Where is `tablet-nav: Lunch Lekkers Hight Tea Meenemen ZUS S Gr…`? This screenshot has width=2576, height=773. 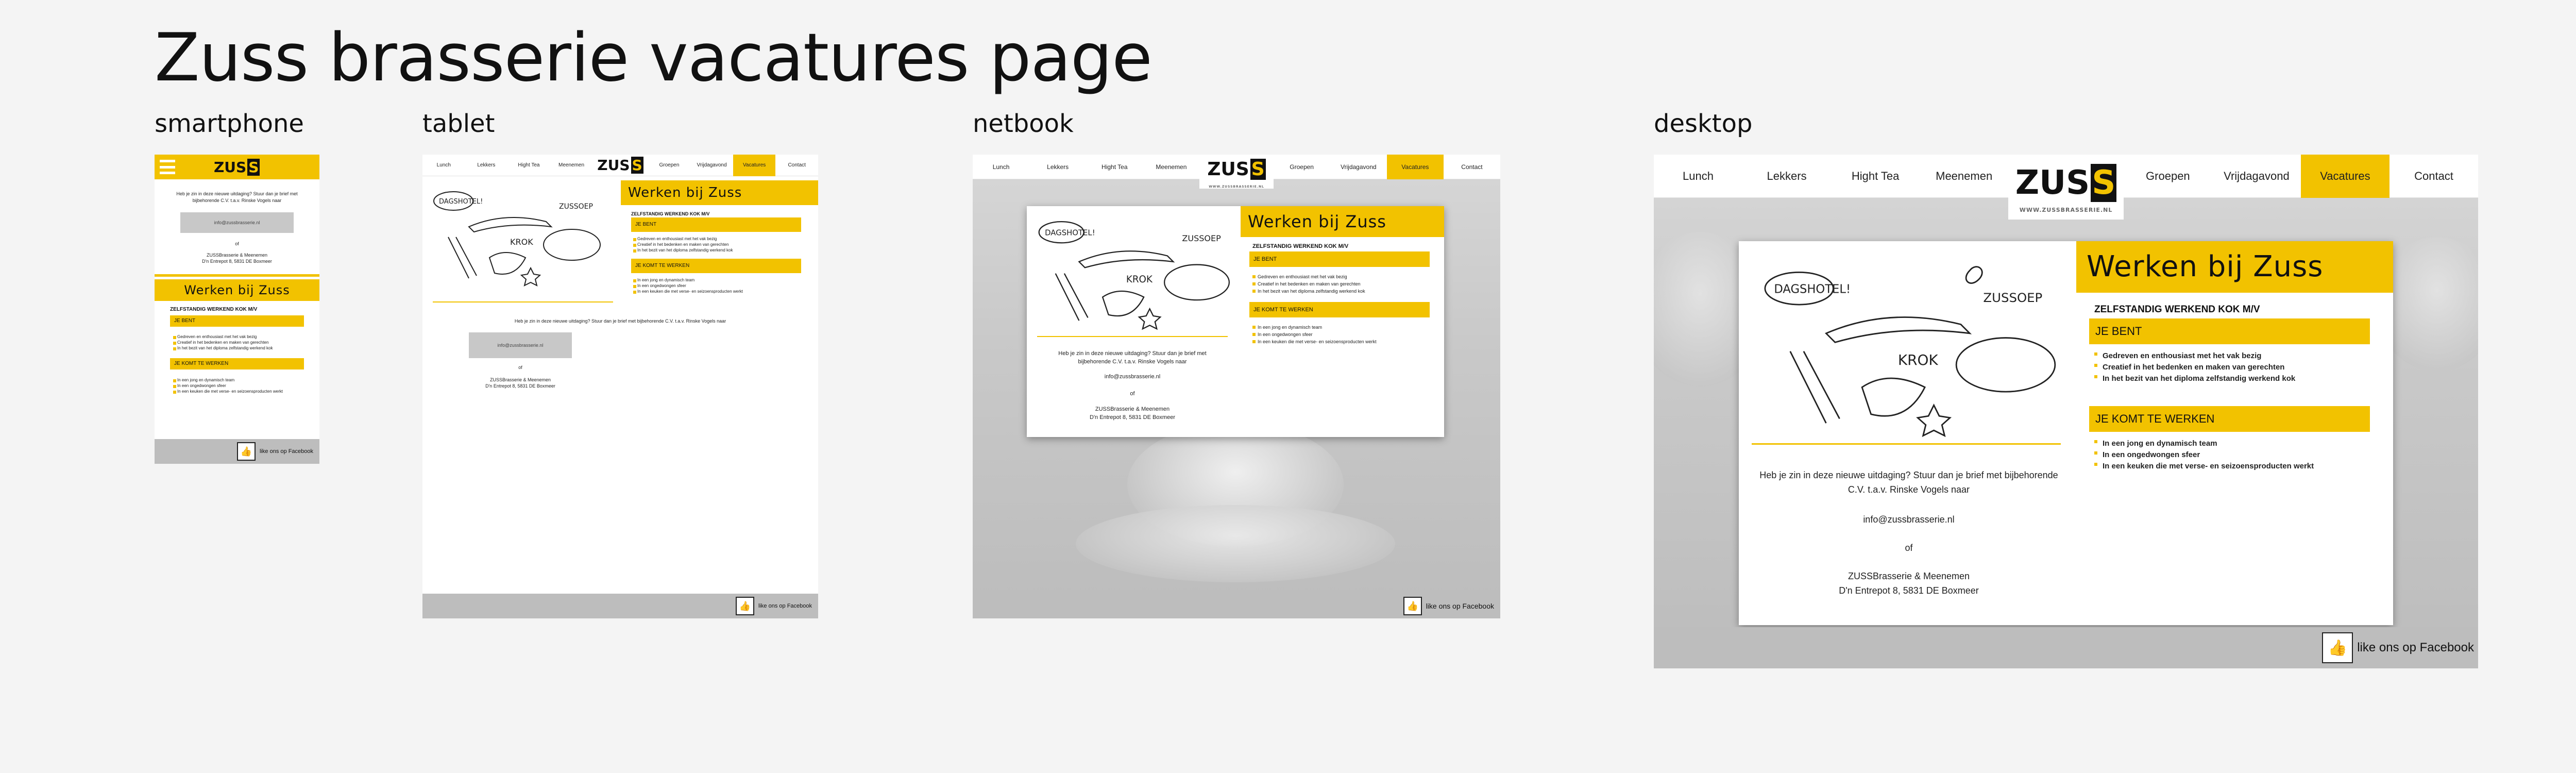 tablet-nav: Lunch Lekkers Hight Tea Meenemen ZUS S Gr… is located at coordinates (620, 165).